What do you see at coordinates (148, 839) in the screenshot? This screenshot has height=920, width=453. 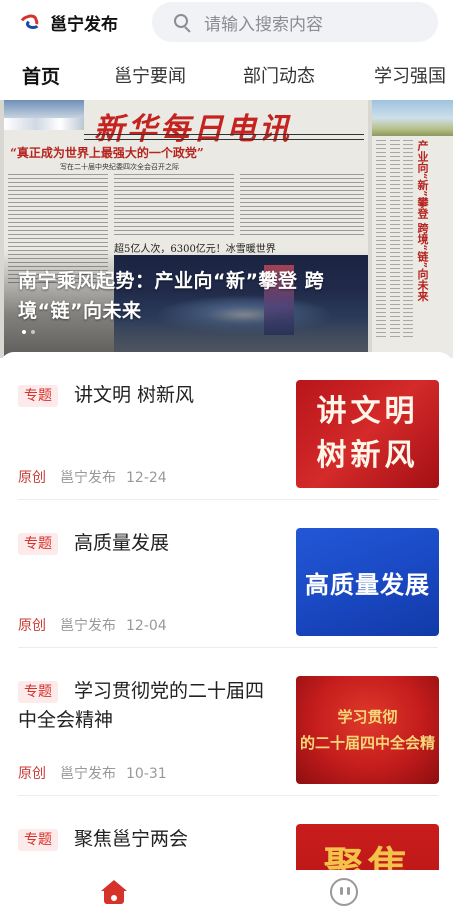 I see `article-title: 聚焦邕宁两会` at bounding box center [148, 839].